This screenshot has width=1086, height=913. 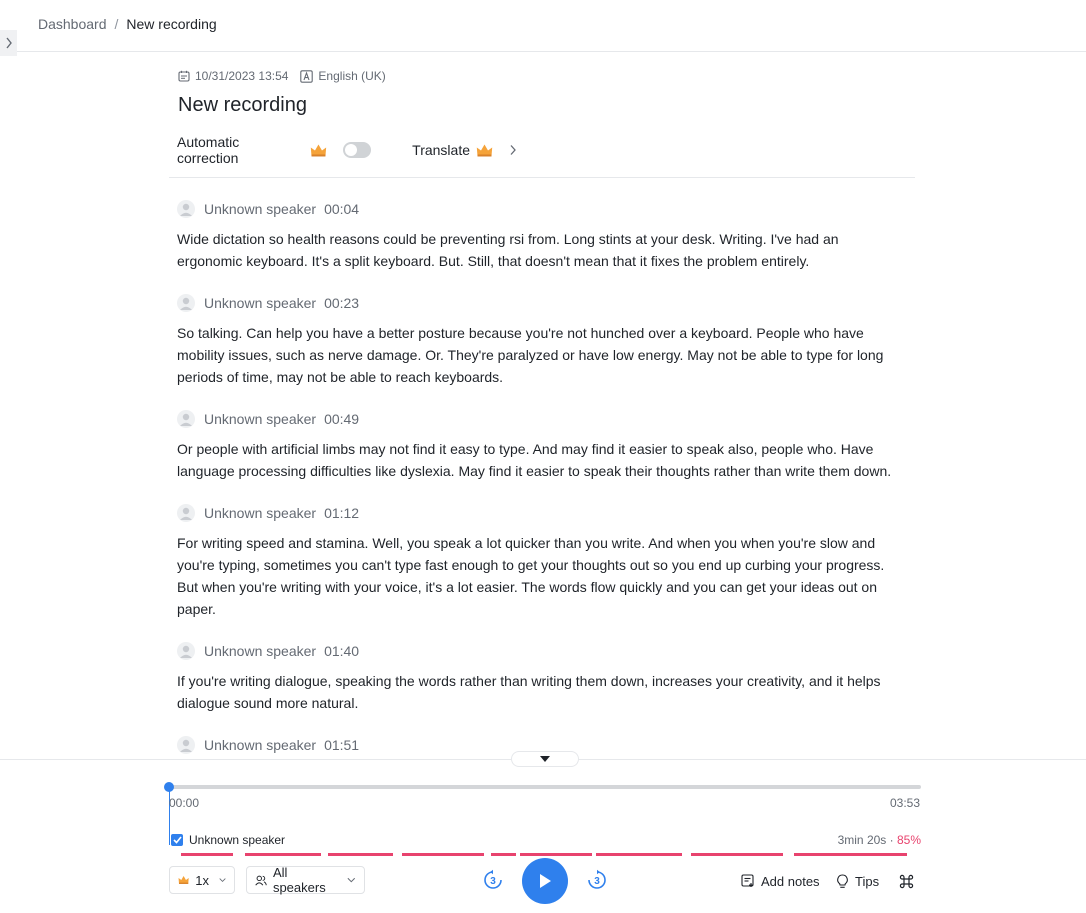 I want to click on segment-header: Unknown speaker 00:23, so click(x=549, y=303).